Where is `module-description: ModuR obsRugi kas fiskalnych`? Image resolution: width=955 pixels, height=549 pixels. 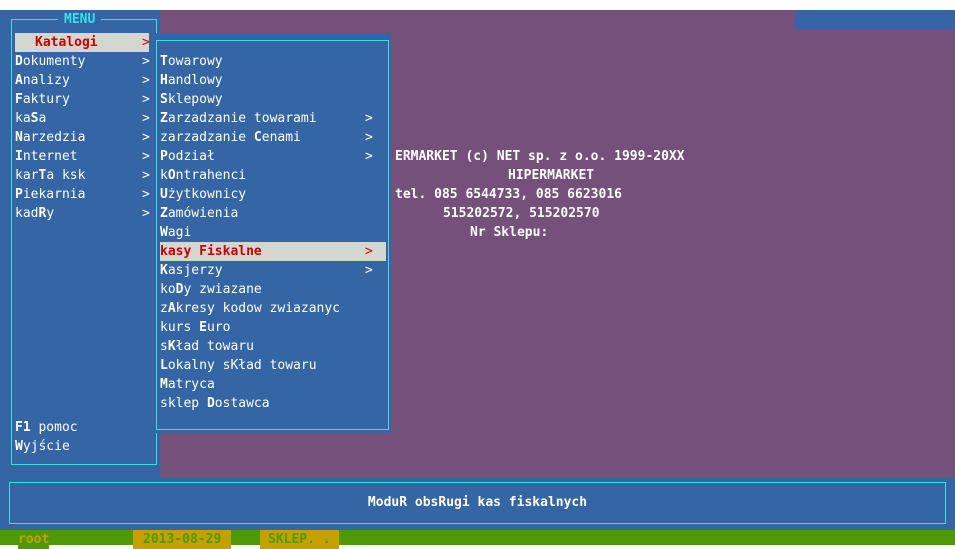
module-description: ModuR obsRugi kas fiskalnych is located at coordinates (477, 502).